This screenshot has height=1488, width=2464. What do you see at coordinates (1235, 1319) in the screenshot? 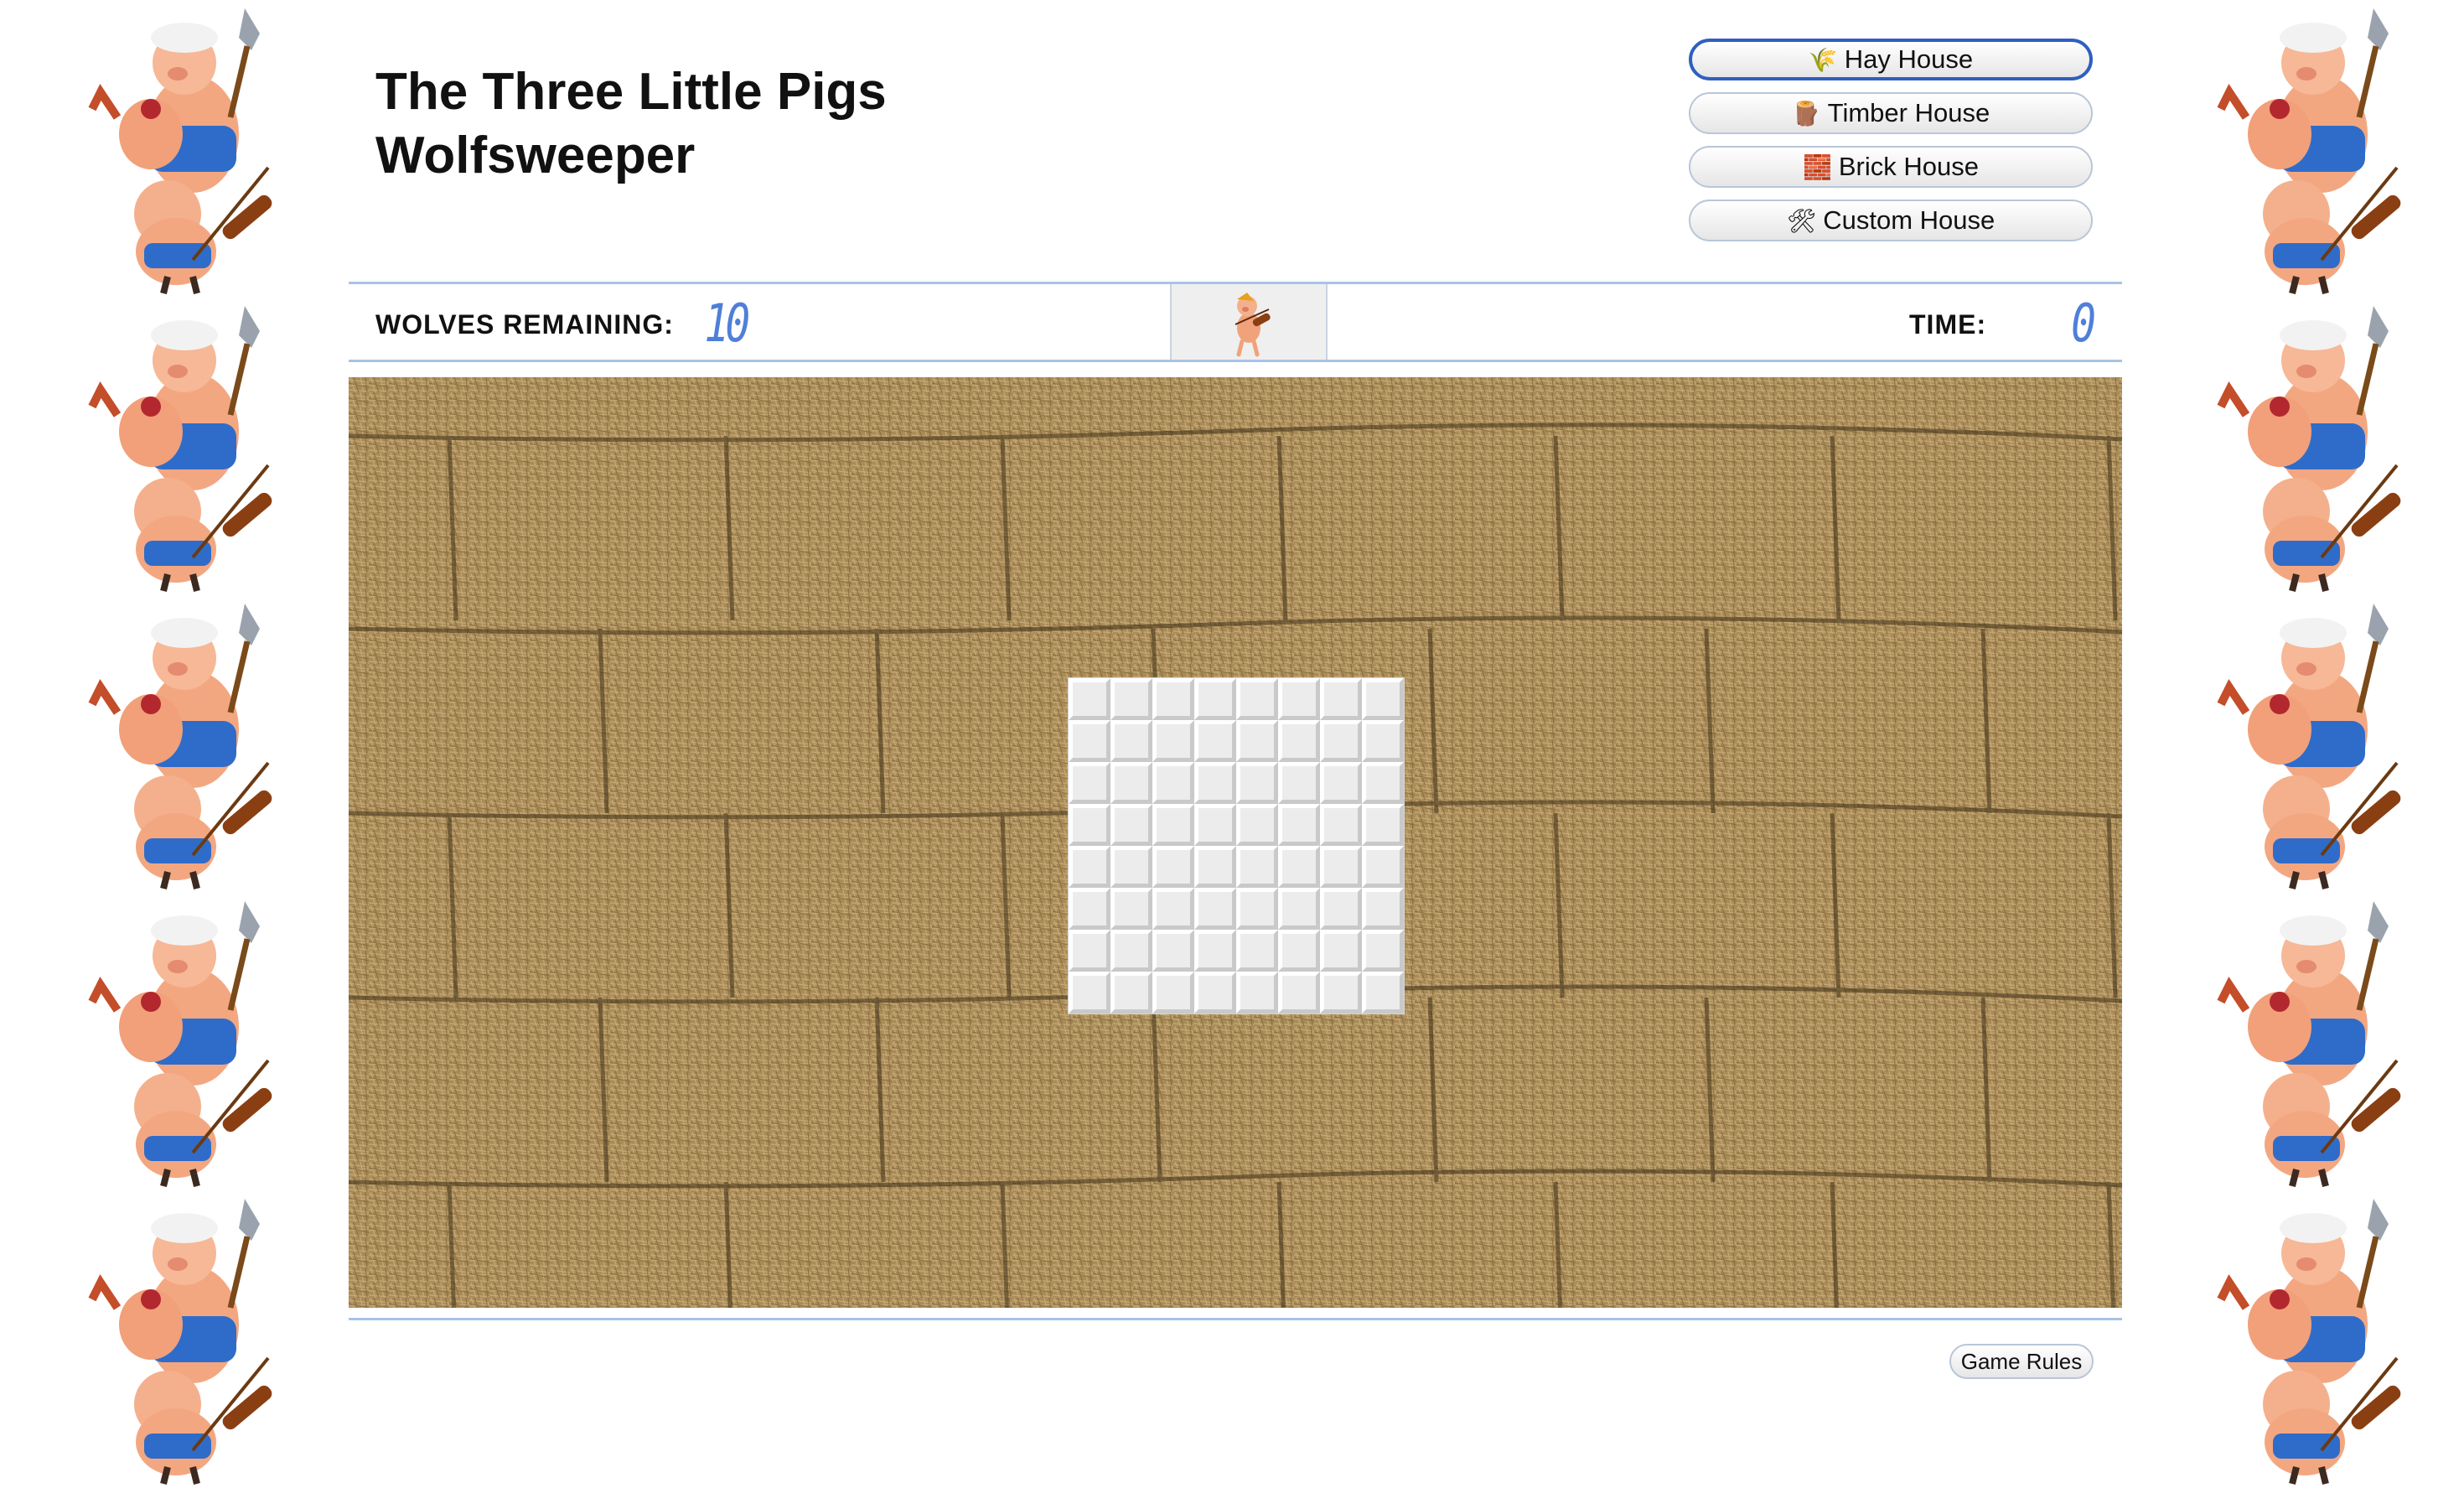
I see `footer-divider` at bounding box center [1235, 1319].